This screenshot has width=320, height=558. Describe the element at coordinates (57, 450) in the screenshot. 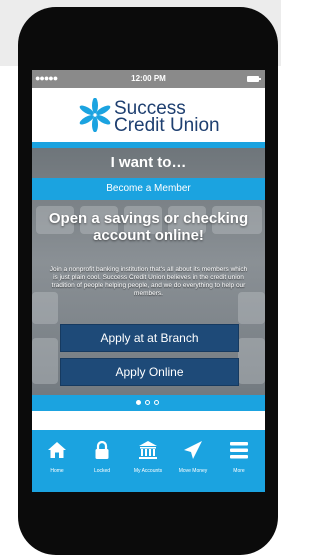

I see `home-icon` at that location.